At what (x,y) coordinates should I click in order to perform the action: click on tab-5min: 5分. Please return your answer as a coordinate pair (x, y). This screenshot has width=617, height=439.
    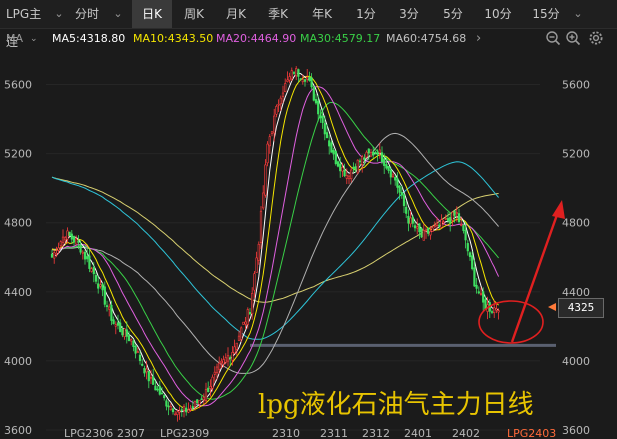
    Looking at the image, I should click on (453, 14).